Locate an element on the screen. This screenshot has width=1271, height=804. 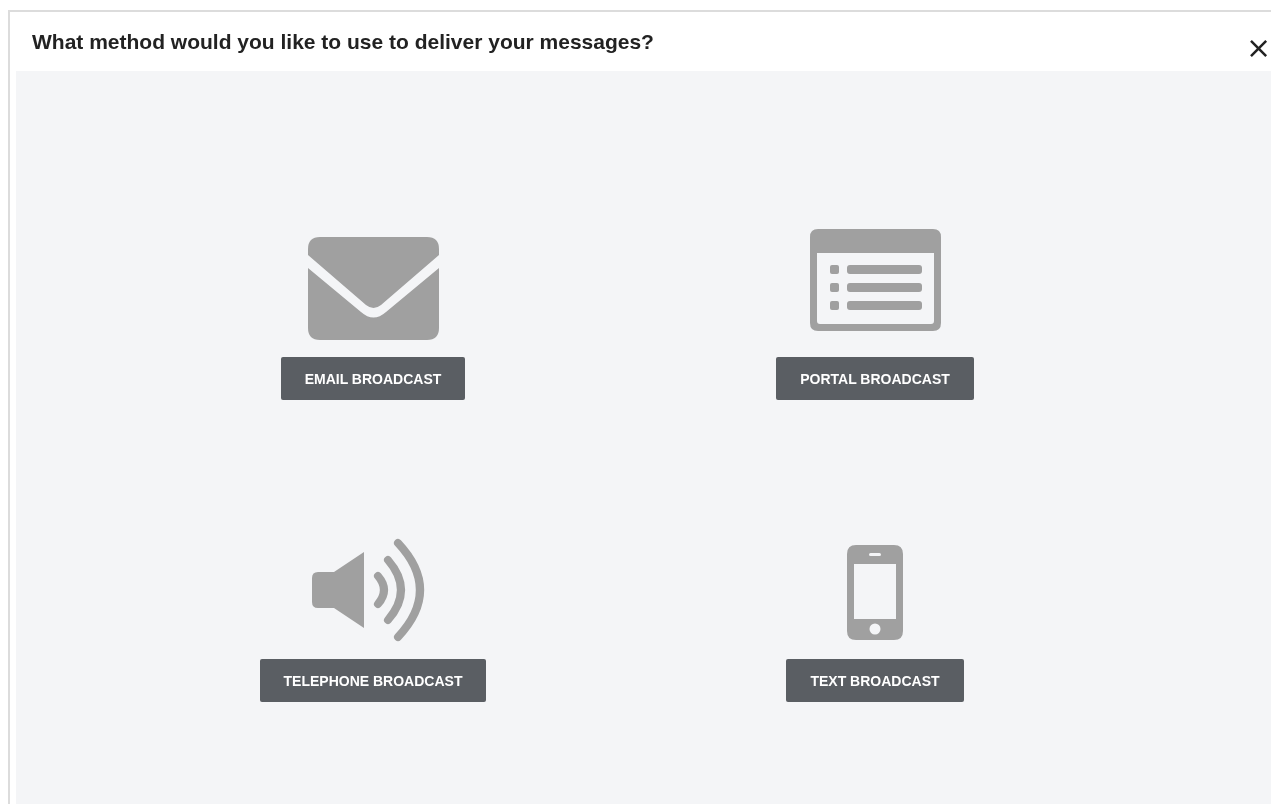
smartphone-icon is located at coordinates (875, 592).